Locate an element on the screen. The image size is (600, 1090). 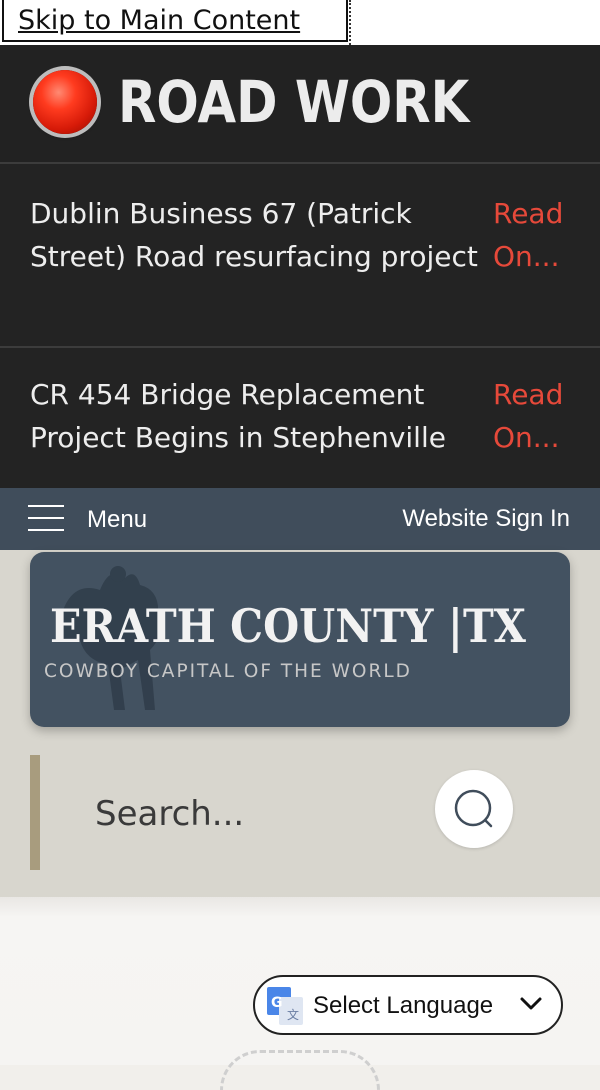
hamburger-menu-icon is located at coordinates (46, 518).